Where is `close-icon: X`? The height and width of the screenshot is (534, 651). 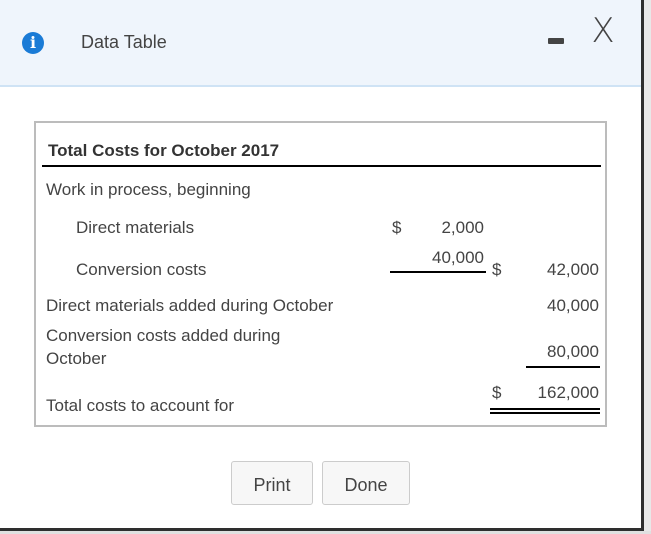
close-icon: X is located at coordinates (603, 31).